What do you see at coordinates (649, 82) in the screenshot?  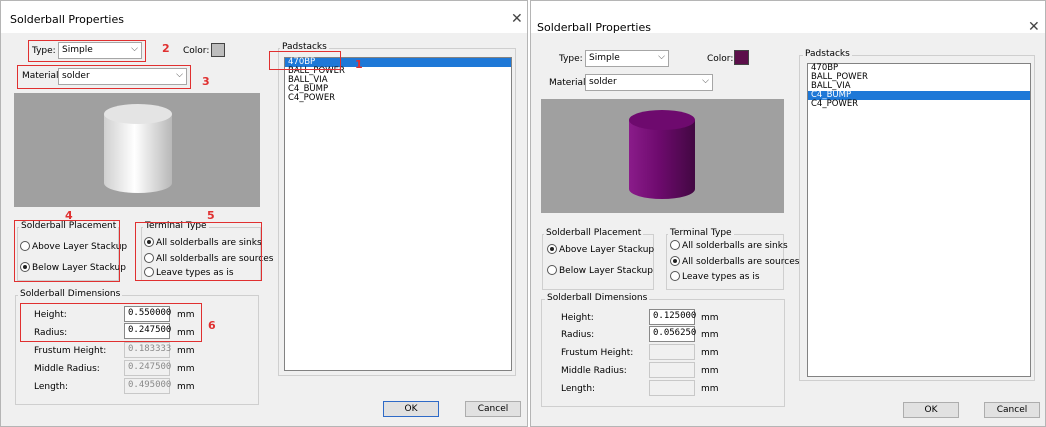 I see `material-select: solder ⌵` at bounding box center [649, 82].